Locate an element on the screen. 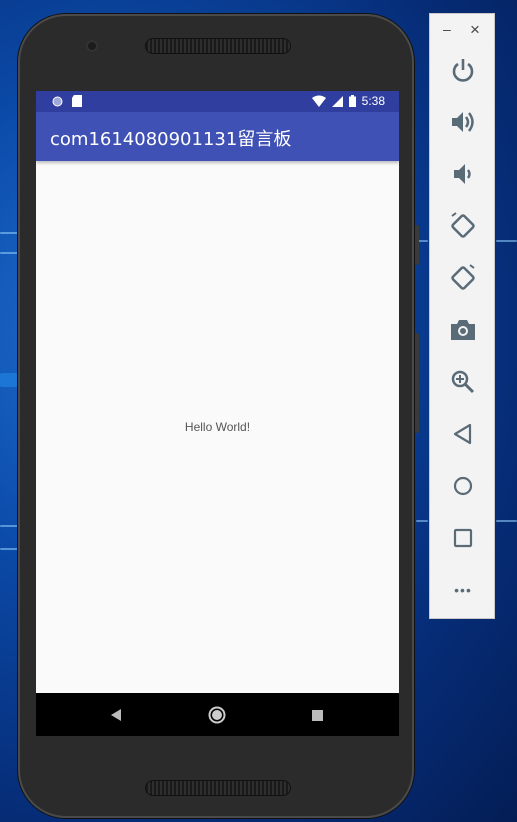 This screenshot has width=517, height=822. rotate-left-button is located at coordinates (463, 226).